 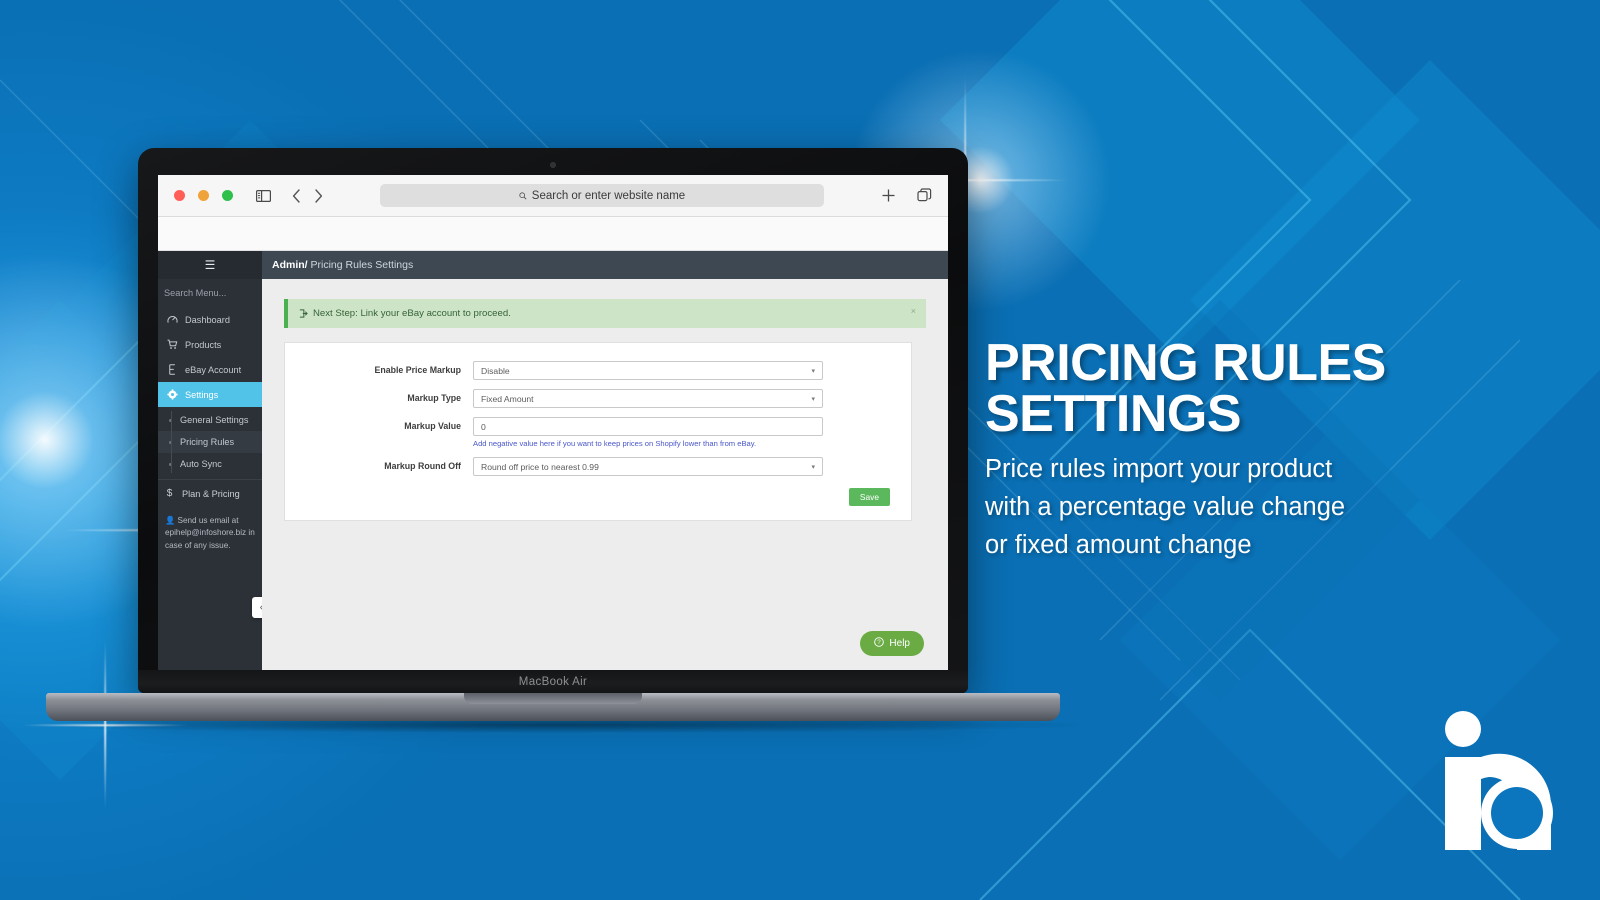 What do you see at coordinates (179, 195) in the screenshot?
I see `close-window-button` at bounding box center [179, 195].